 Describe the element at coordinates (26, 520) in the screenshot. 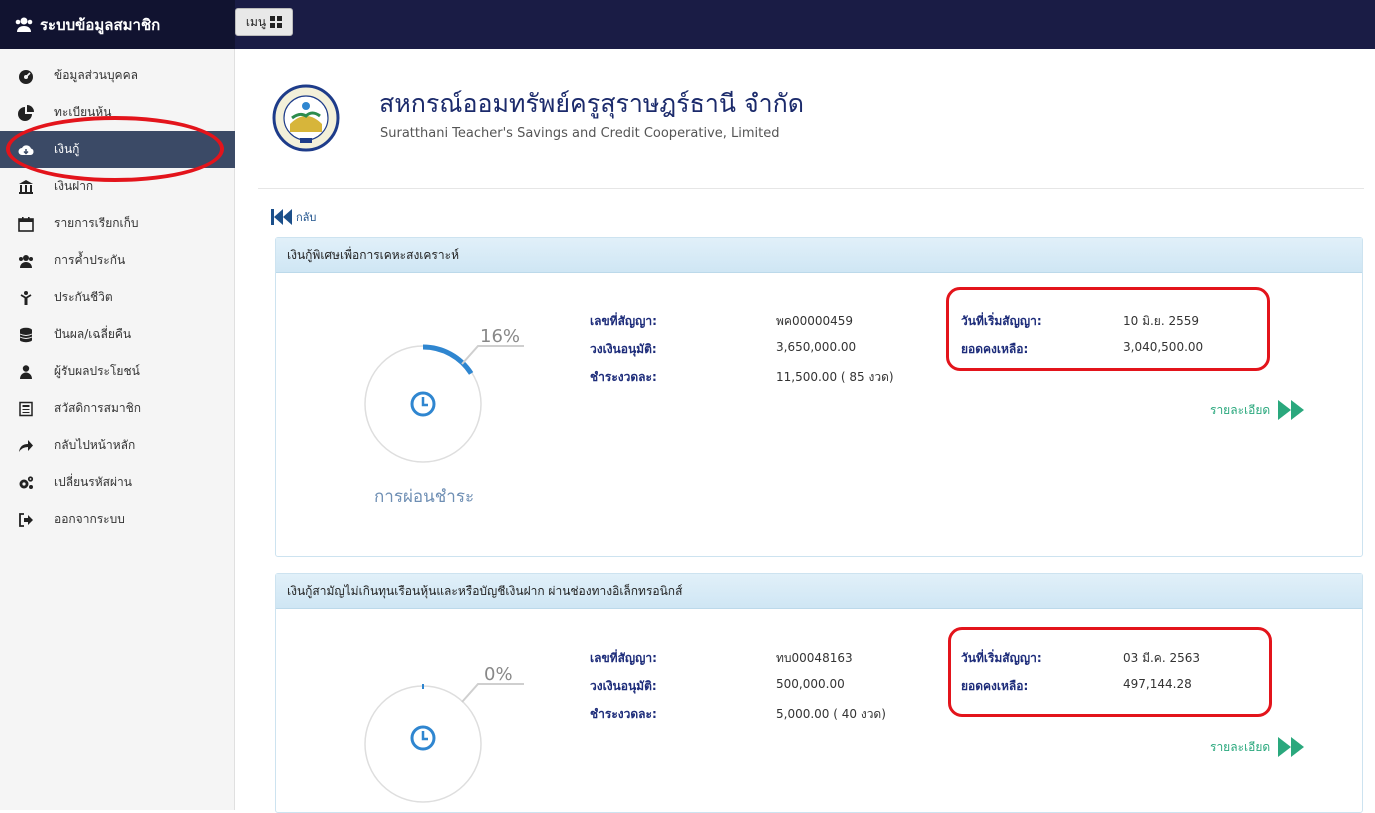

I see `sign-out-icon` at that location.